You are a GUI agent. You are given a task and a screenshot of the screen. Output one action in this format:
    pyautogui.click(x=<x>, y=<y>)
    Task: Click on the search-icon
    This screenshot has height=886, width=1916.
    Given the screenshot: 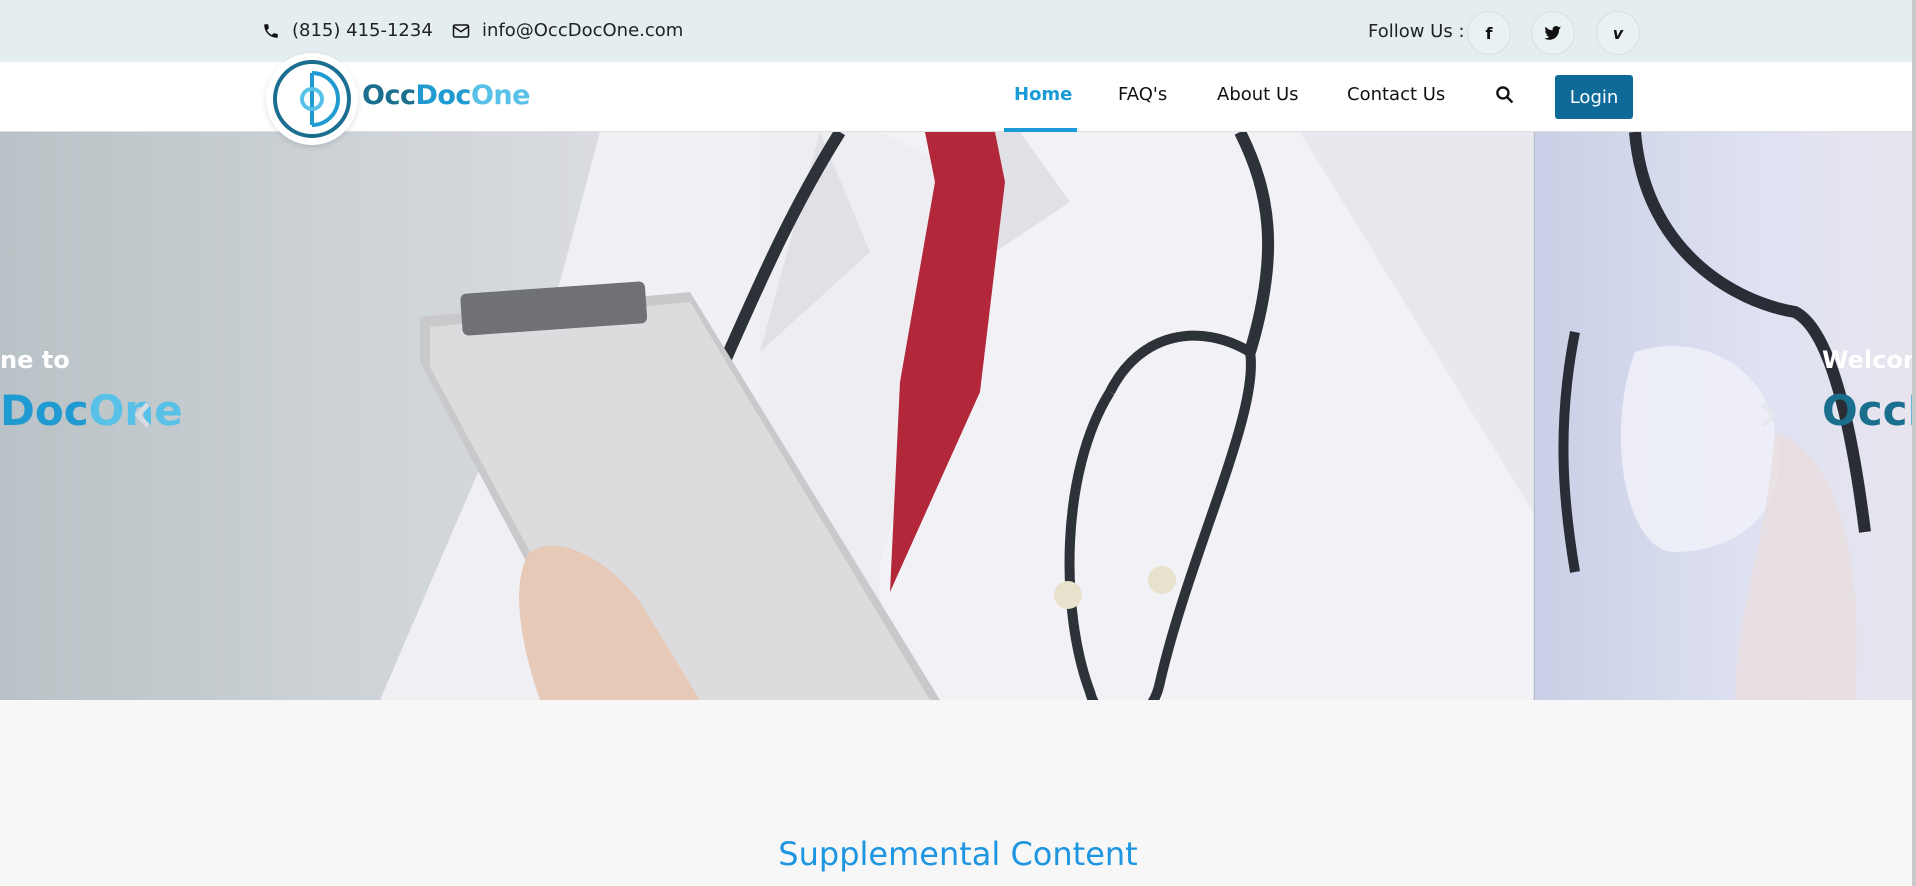 What is the action you would take?
    pyautogui.click(x=1505, y=95)
    